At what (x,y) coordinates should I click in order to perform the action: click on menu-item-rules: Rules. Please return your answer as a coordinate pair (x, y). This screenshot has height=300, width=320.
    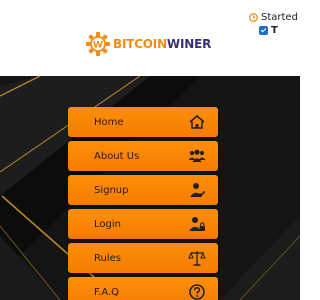
    Looking at the image, I should click on (143, 258).